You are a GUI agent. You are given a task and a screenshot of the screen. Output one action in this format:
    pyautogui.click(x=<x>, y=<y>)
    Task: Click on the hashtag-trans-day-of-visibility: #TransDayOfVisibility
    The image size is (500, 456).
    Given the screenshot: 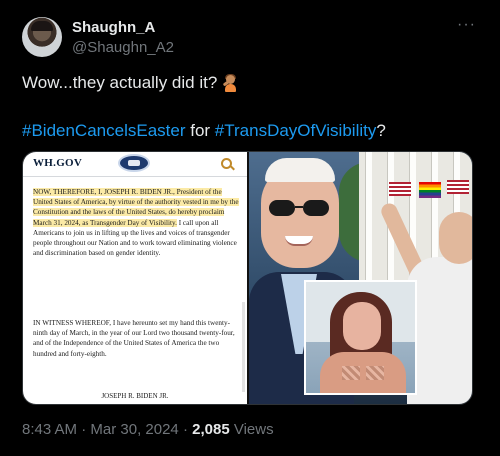 What is the action you would take?
    pyautogui.click(x=296, y=130)
    